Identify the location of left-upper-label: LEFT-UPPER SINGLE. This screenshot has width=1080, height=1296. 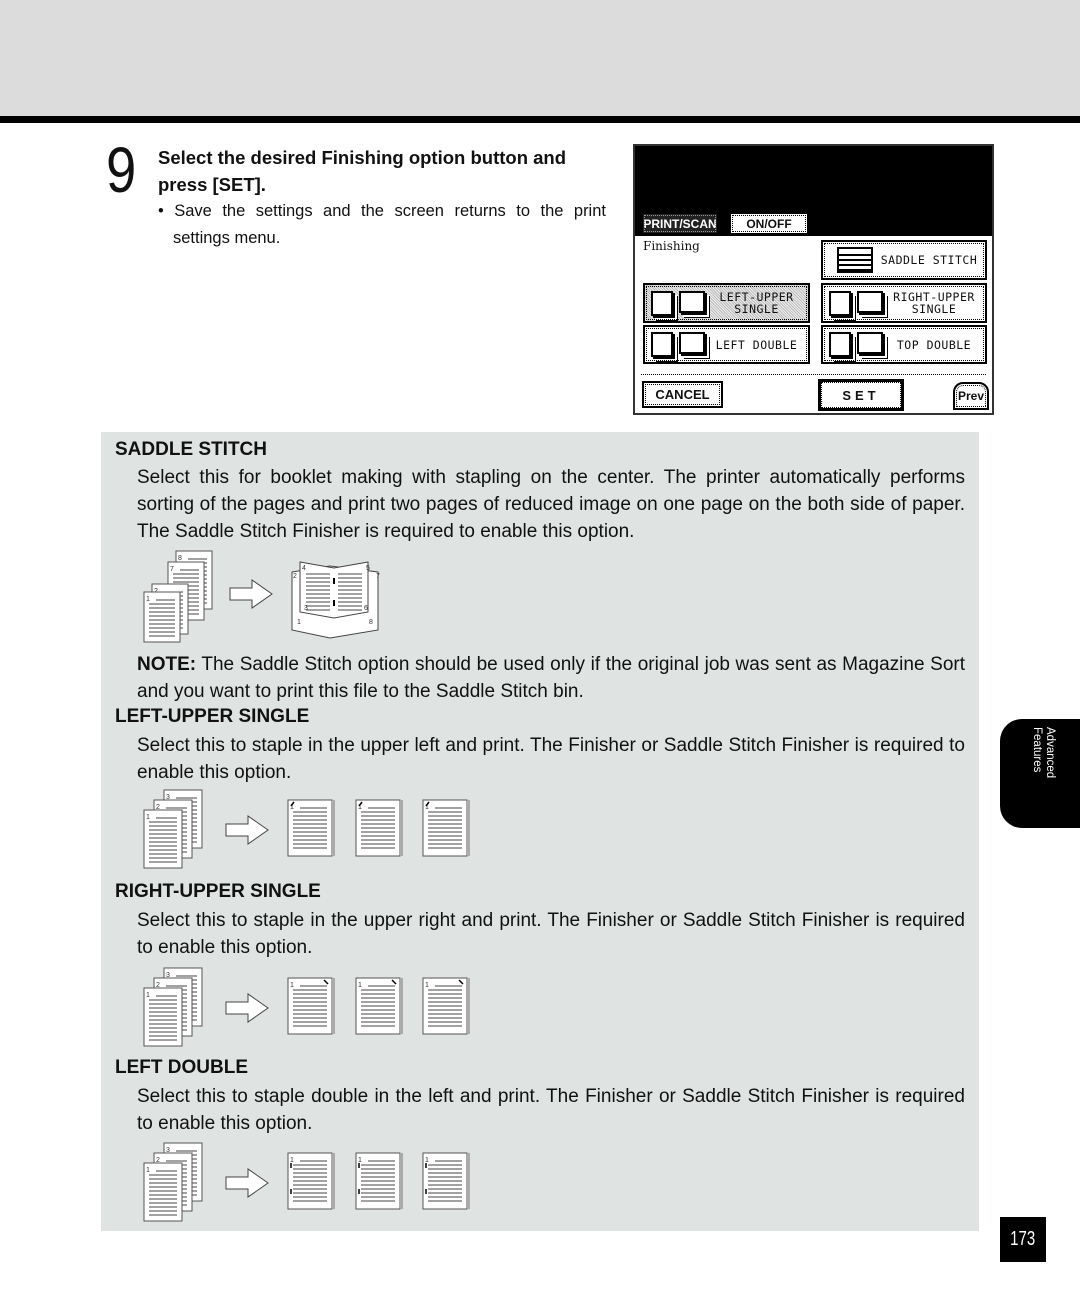
(756, 303).